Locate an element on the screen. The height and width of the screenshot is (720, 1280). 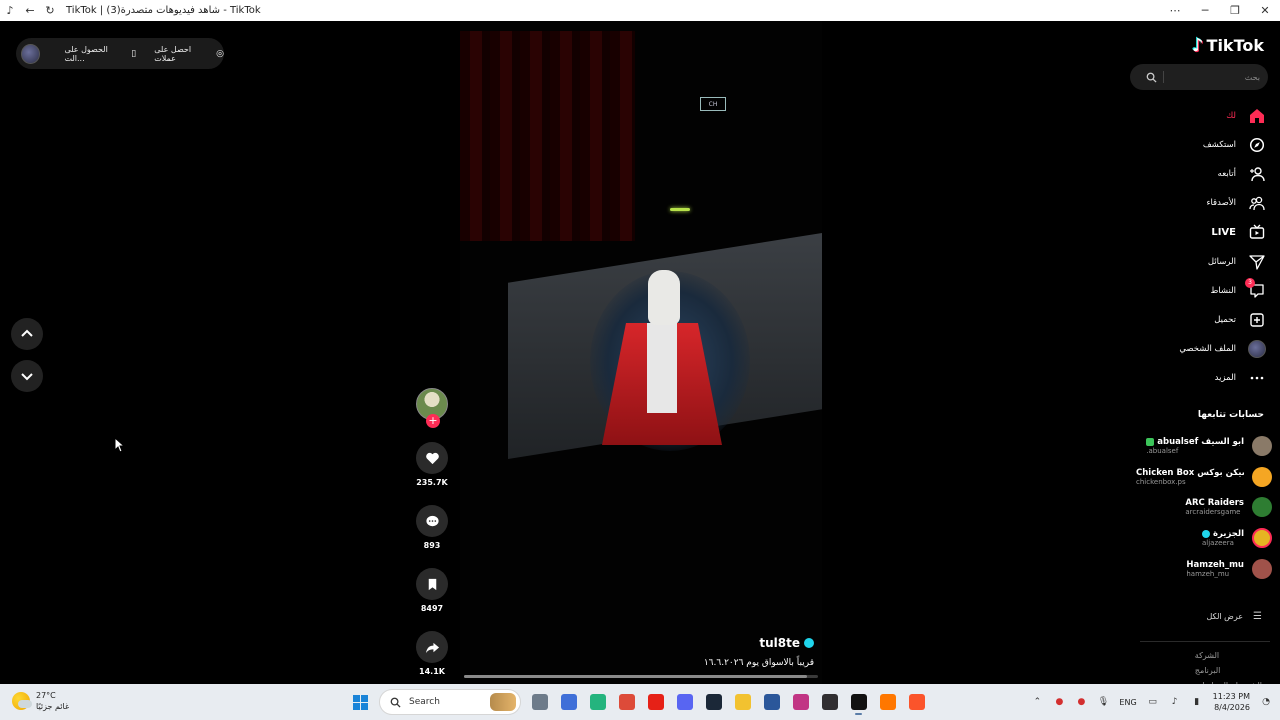
video-caption: tul8te قريباً بالاسواق يوم ١٦.٦.٢٠٢٦ is located at coordinates (637, 652).